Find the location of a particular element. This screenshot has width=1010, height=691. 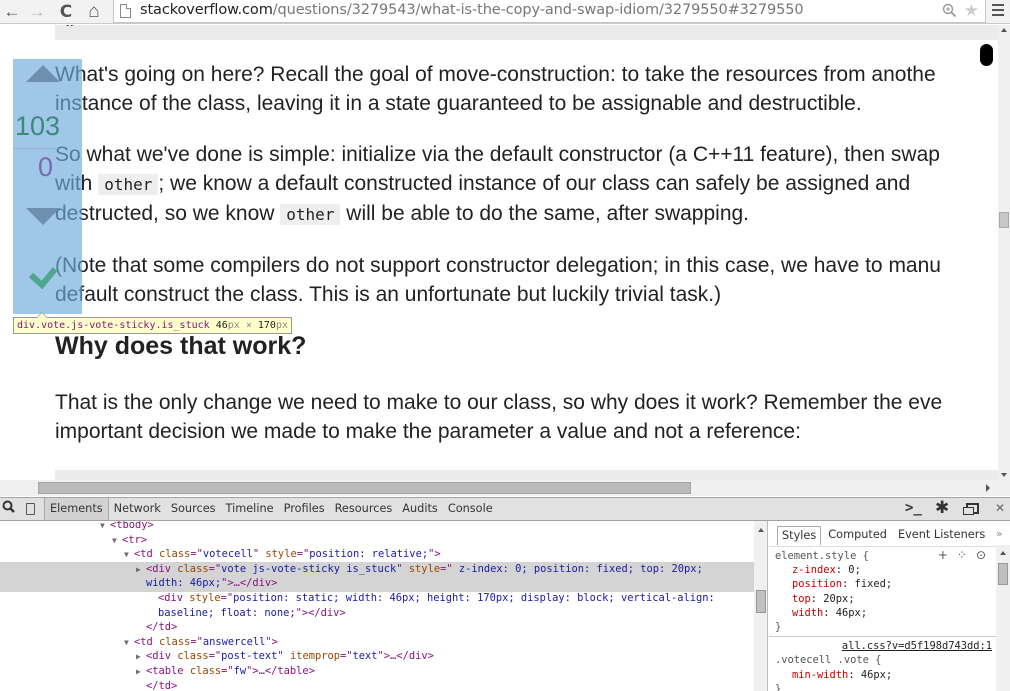

more-tabs-chevron-icon: » is located at coordinates (997, 535).